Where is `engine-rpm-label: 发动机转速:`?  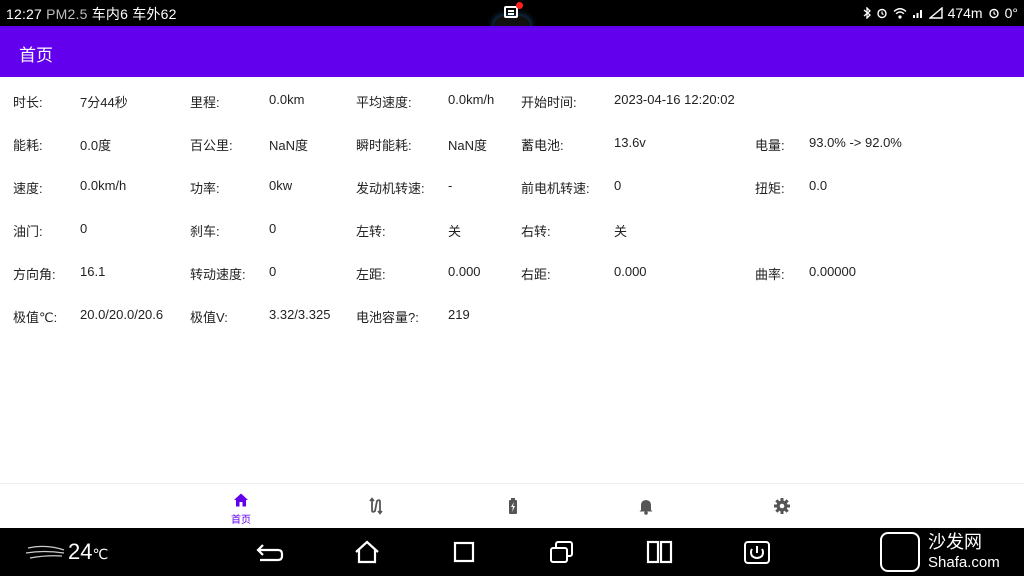 engine-rpm-label: 发动机转速: is located at coordinates (390, 188).